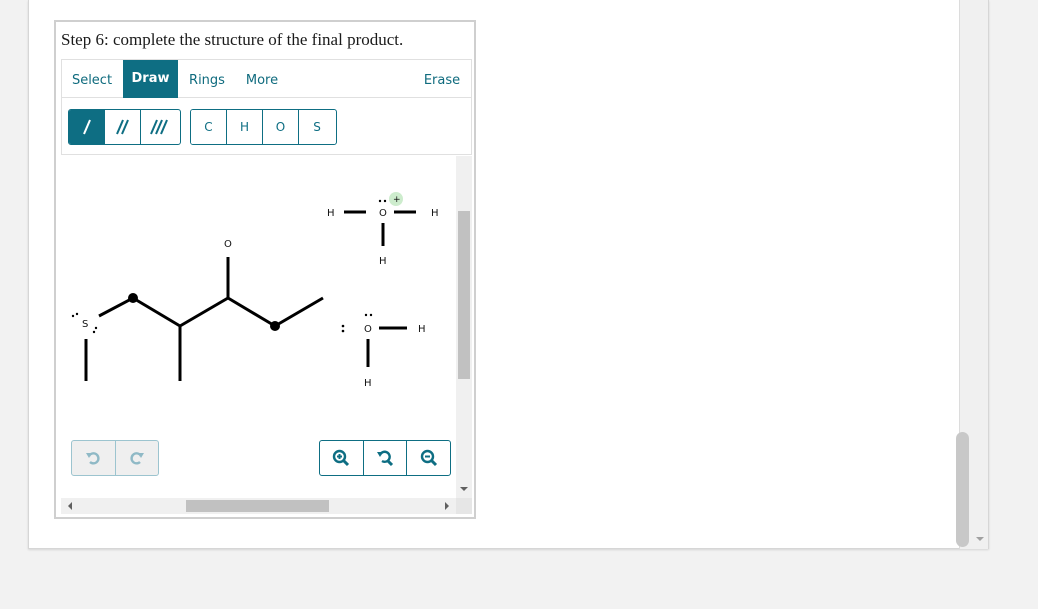 Image resolution: width=1038 pixels, height=609 pixels. I want to click on tab-draw: Draw, so click(150, 79).